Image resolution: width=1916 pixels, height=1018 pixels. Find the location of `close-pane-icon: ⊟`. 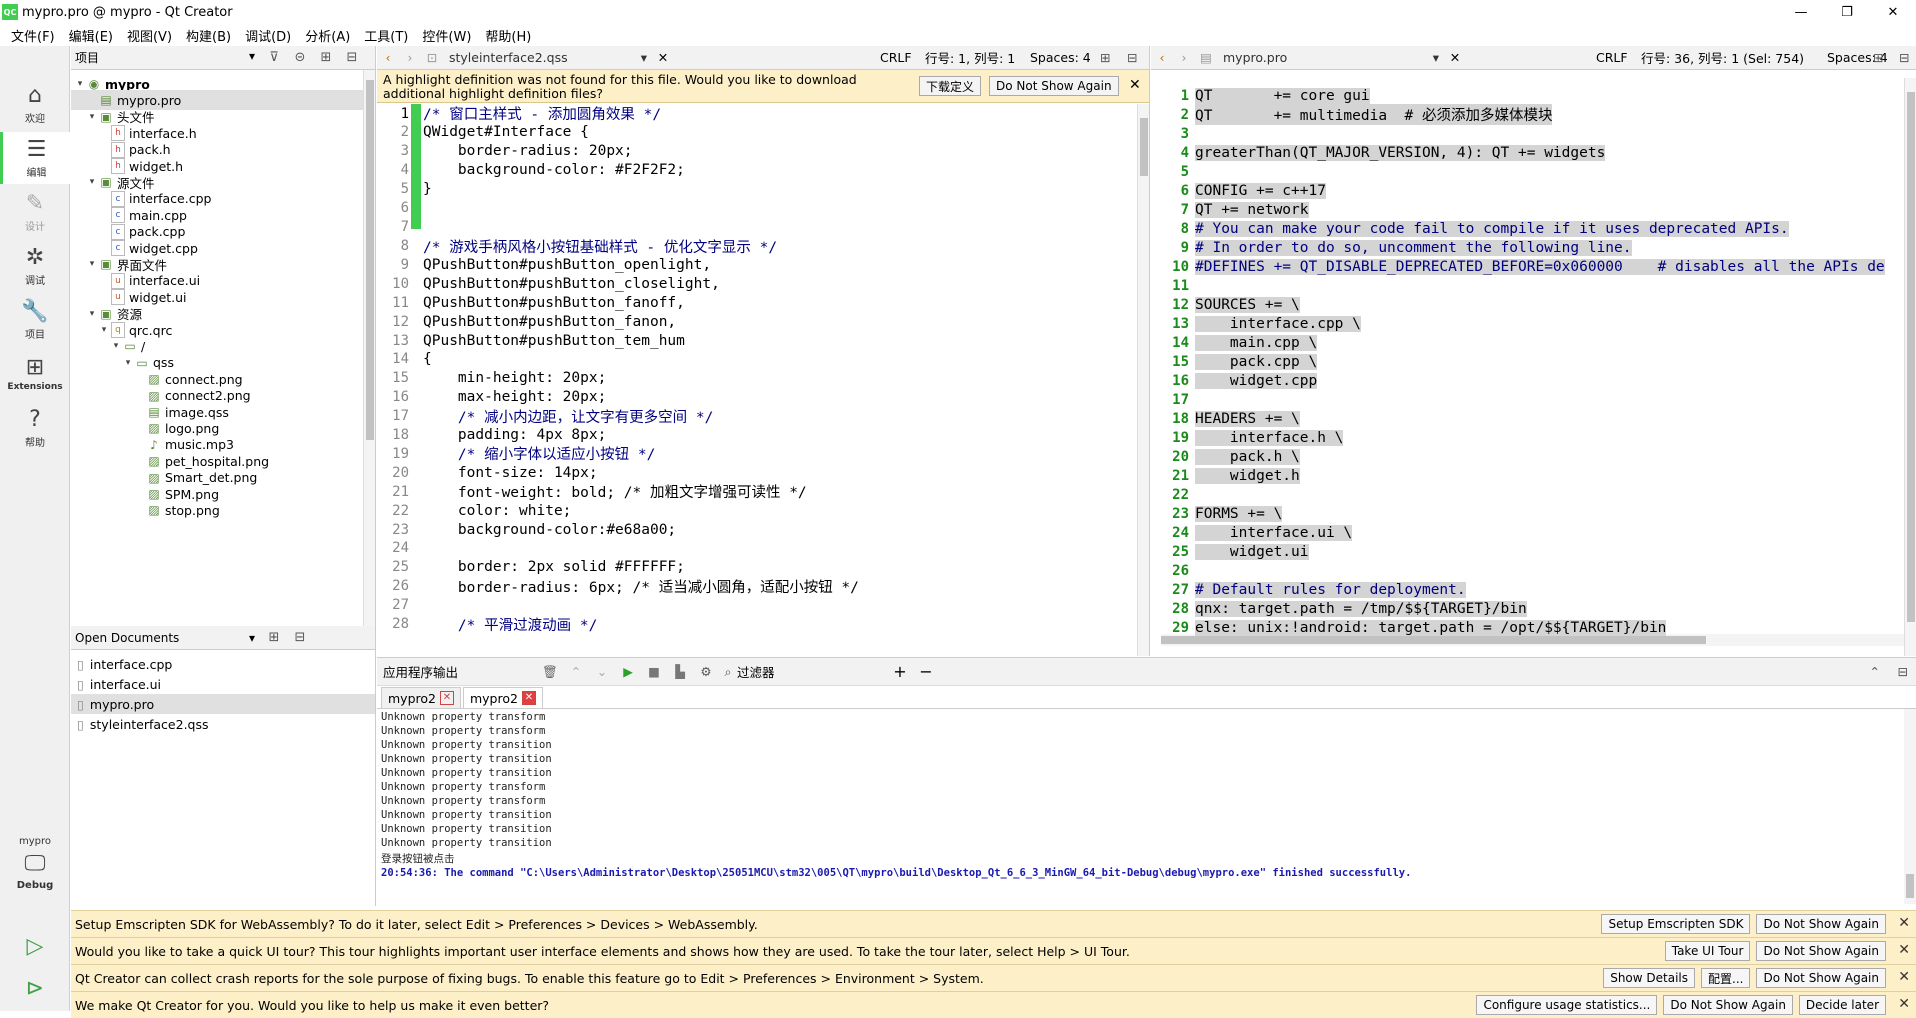

close-pane-icon: ⊟ is located at coordinates (1903, 671).